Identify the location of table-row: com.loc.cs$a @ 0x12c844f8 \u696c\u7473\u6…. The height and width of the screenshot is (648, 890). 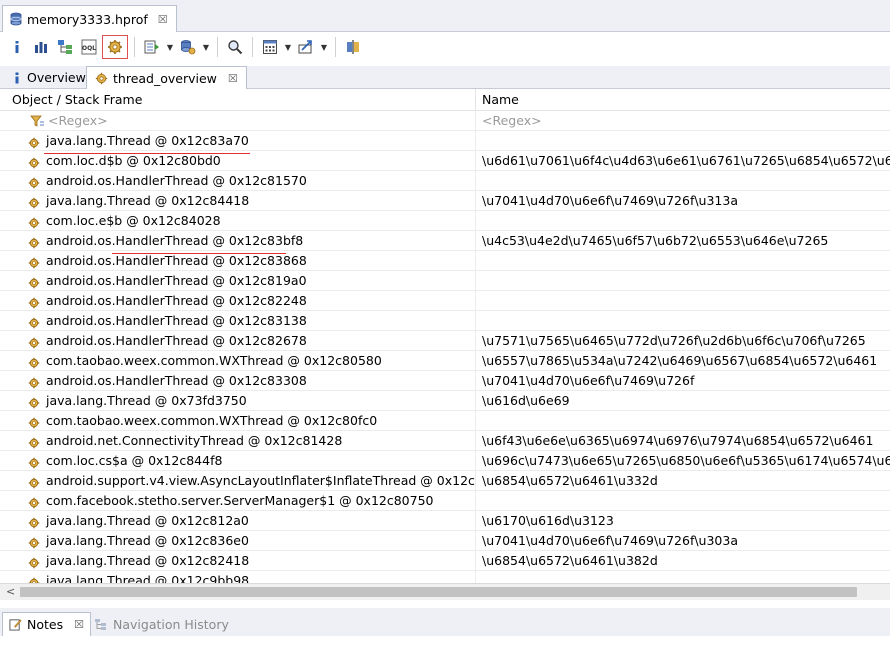
(445, 461).